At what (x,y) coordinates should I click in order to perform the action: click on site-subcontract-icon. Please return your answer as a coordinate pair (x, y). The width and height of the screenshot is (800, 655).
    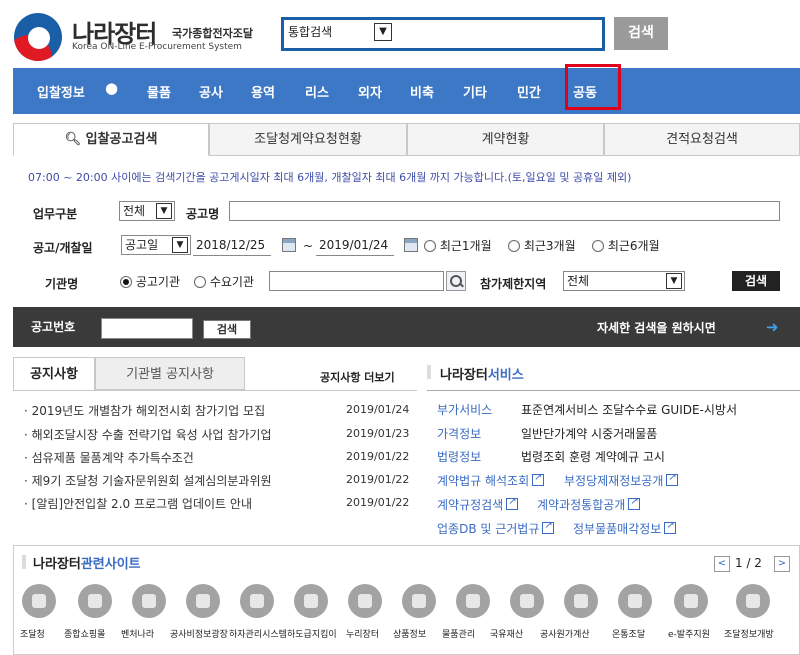
    Looking at the image, I should click on (311, 601).